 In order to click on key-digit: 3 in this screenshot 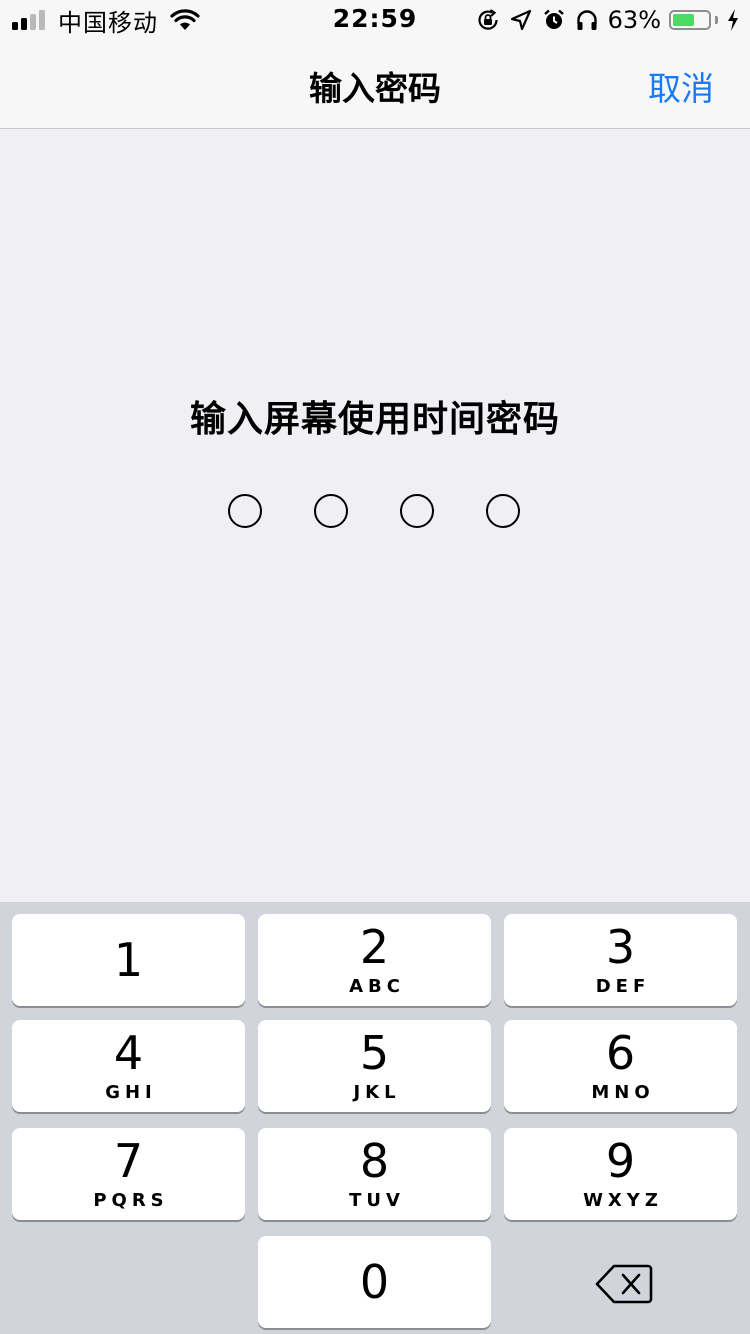, I will do `click(620, 947)`.